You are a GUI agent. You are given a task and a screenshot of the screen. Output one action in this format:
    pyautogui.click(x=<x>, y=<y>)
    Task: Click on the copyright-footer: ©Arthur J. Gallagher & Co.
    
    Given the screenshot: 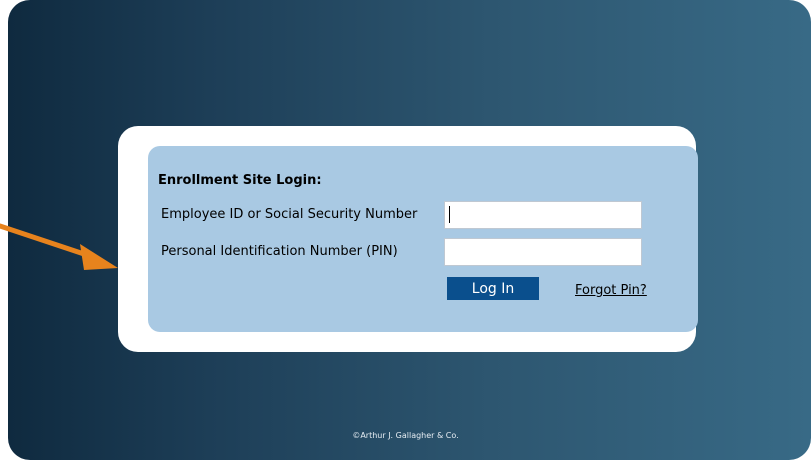 What is the action you would take?
    pyautogui.click(x=405, y=435)
    